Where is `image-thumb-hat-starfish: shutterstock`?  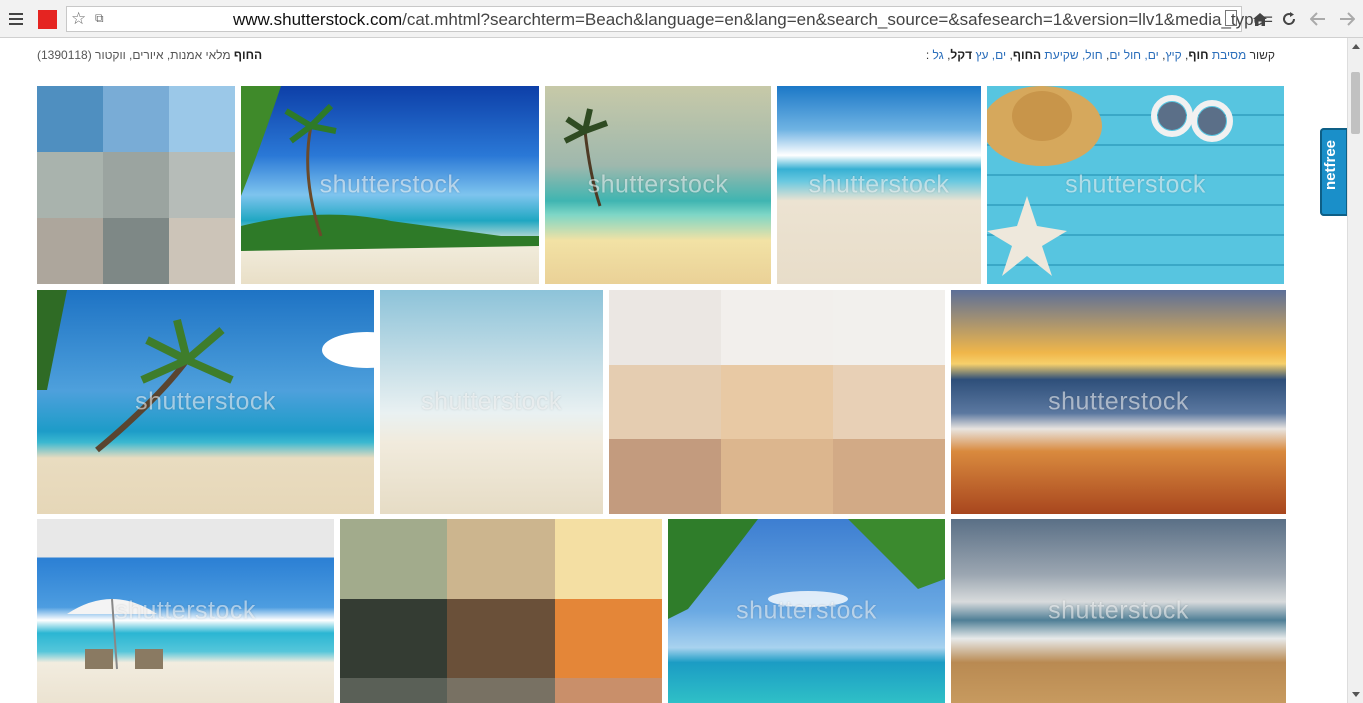
image-thumb-hat-starfish: shutterstock is located at coordinates (1135, 185).